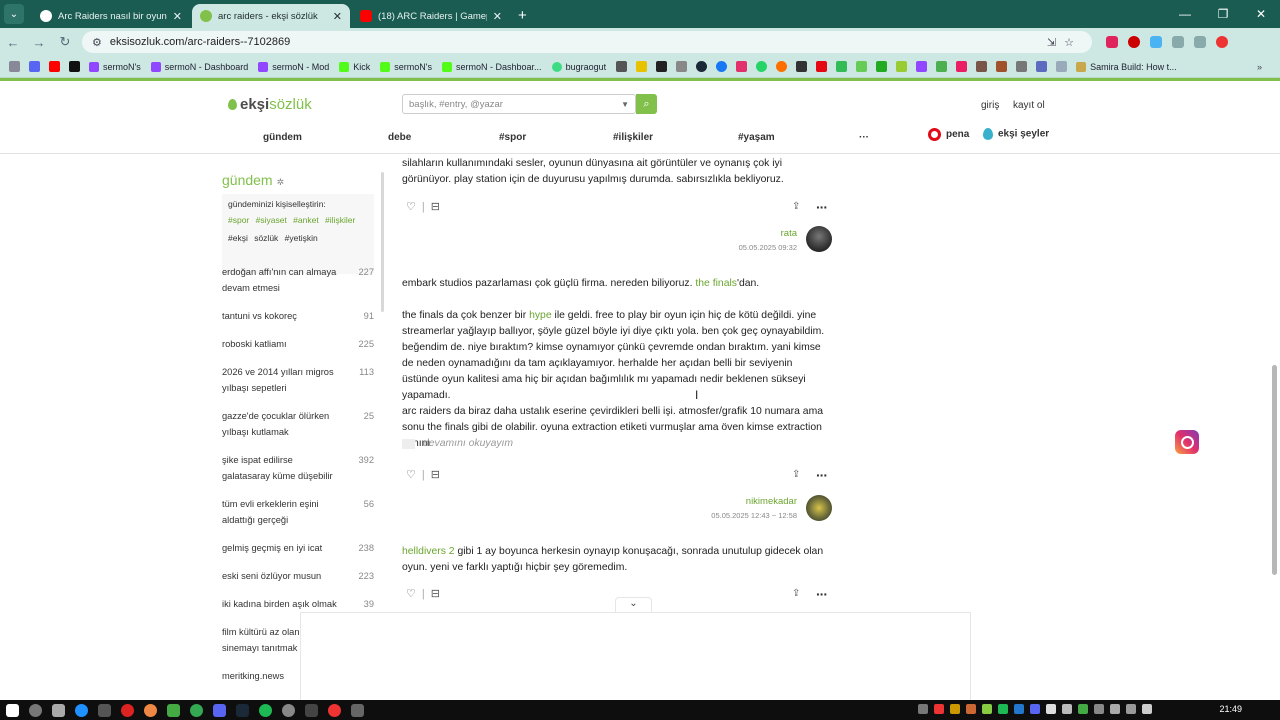 Image resolution: width=1280 pixels, height=720 pixels. Describe the element at coordinates (1178, 42) in the screenshot. I see `puzzle-icon` at that location.